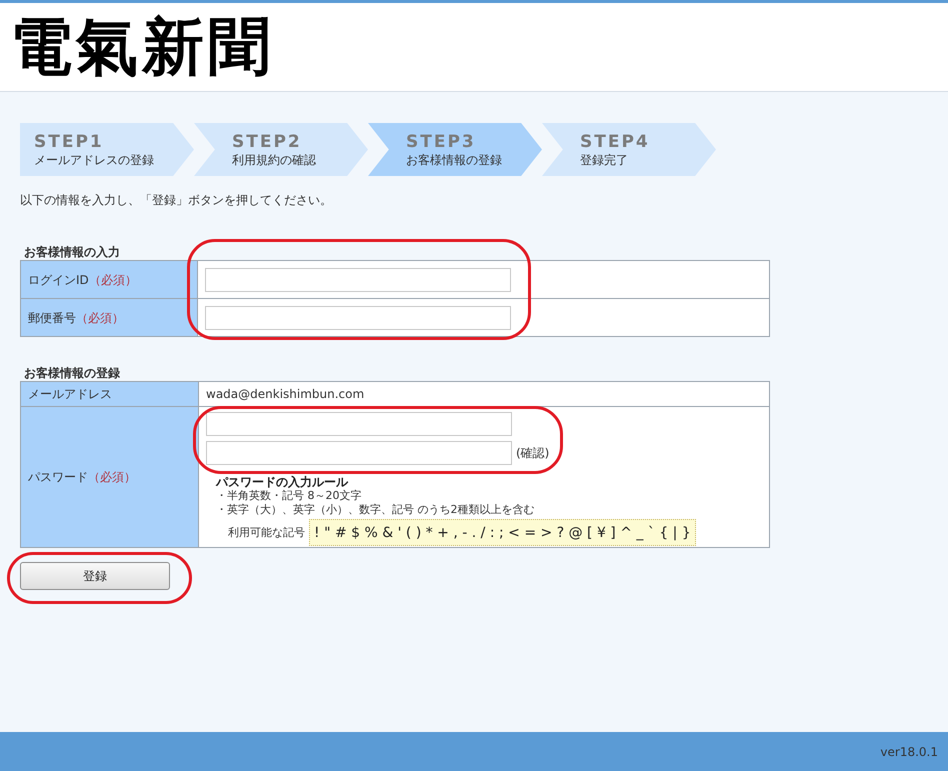  What do you see at coordinates (604, 160) in the screenshot?
I see `step-label: 登録完了` at bounding box center [604, 160].